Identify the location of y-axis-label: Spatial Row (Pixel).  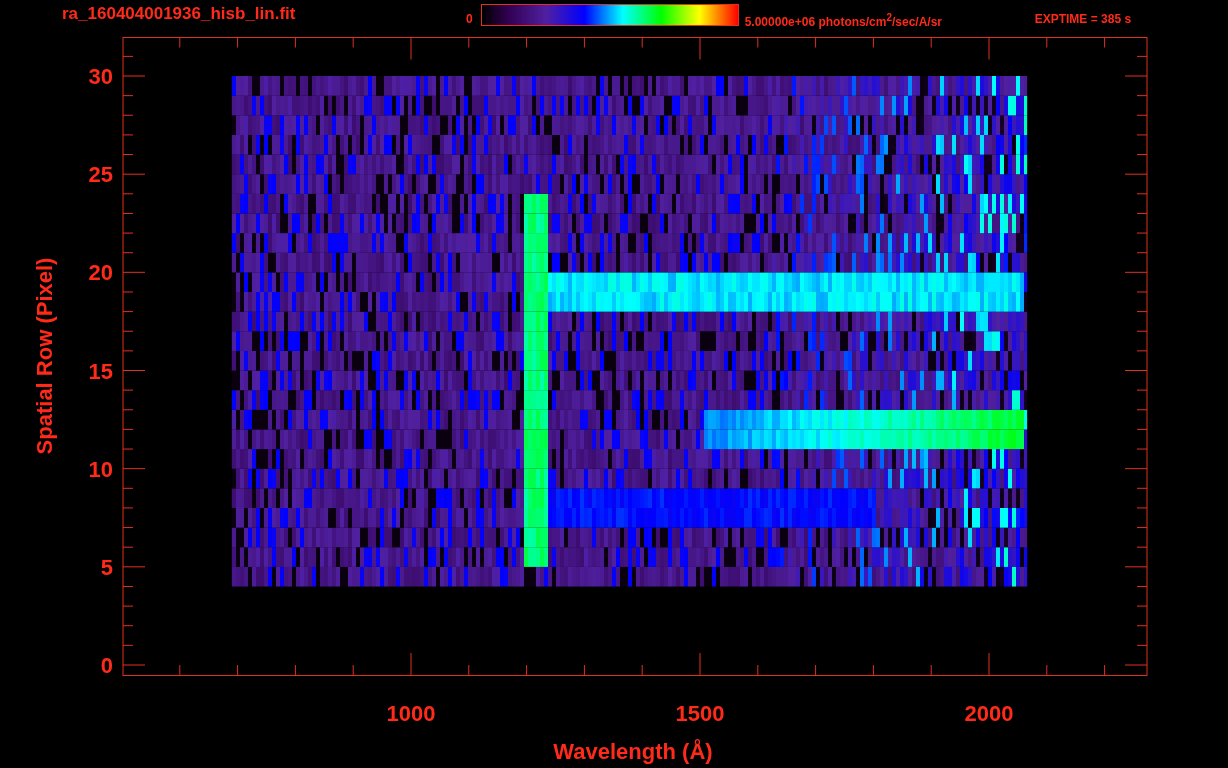
(44, 356).